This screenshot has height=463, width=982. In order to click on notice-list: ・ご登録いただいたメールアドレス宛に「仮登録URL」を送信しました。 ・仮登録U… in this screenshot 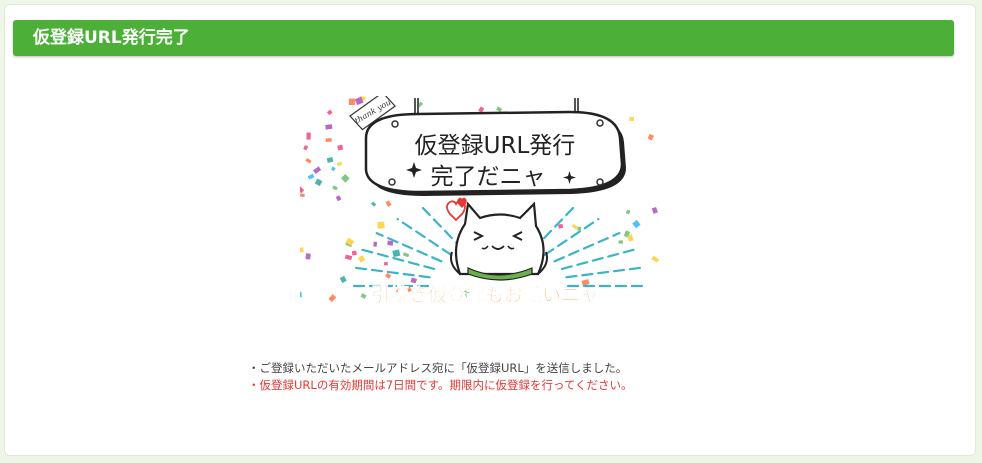, I will do `click(508, 377)`.